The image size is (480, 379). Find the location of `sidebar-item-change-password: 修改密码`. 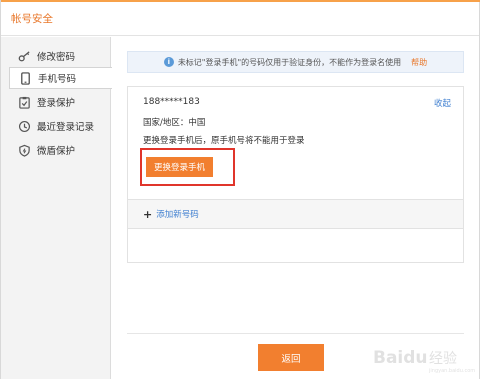

sidebar-item-change-password: 修改密码 is located at coordinates (60, 56).